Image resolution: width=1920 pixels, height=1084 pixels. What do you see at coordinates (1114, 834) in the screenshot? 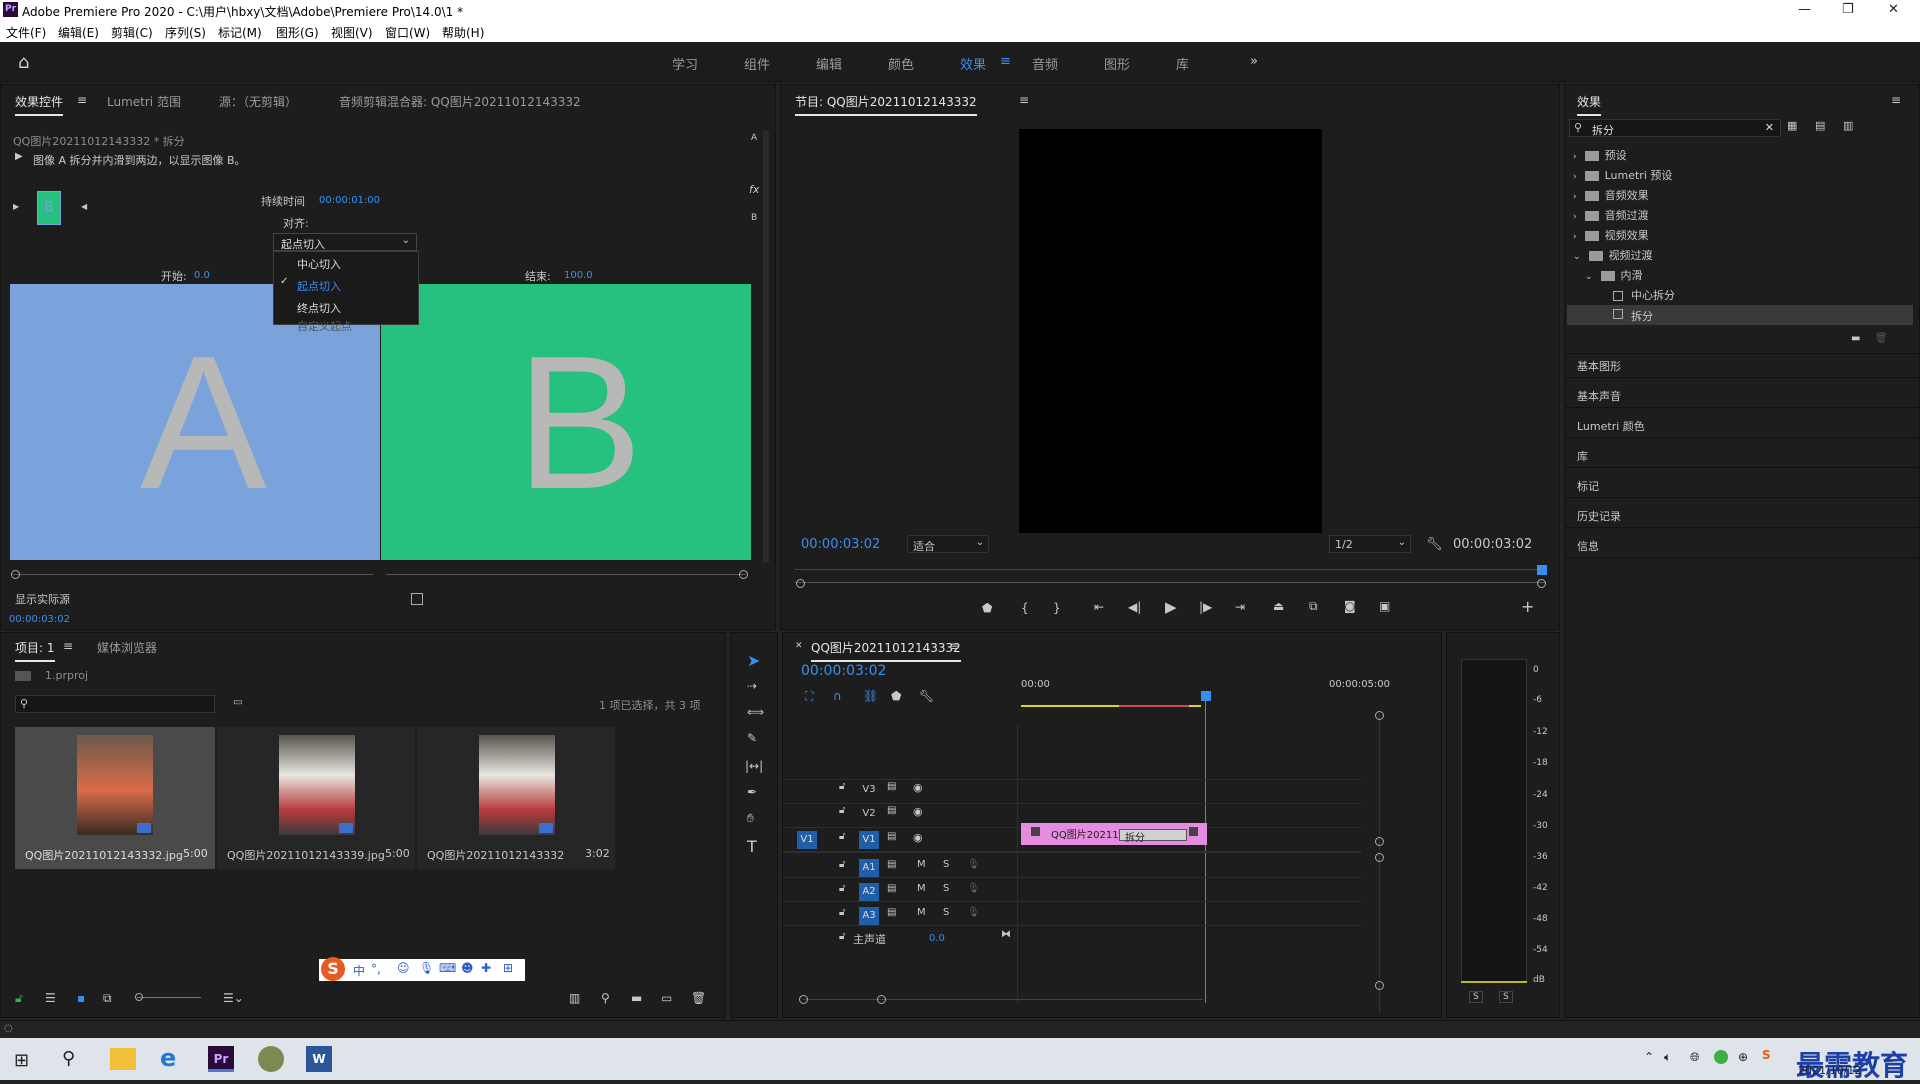
I see `timeline-clip: QQ图片202110 拆分` at bounding box center [1114, 834].